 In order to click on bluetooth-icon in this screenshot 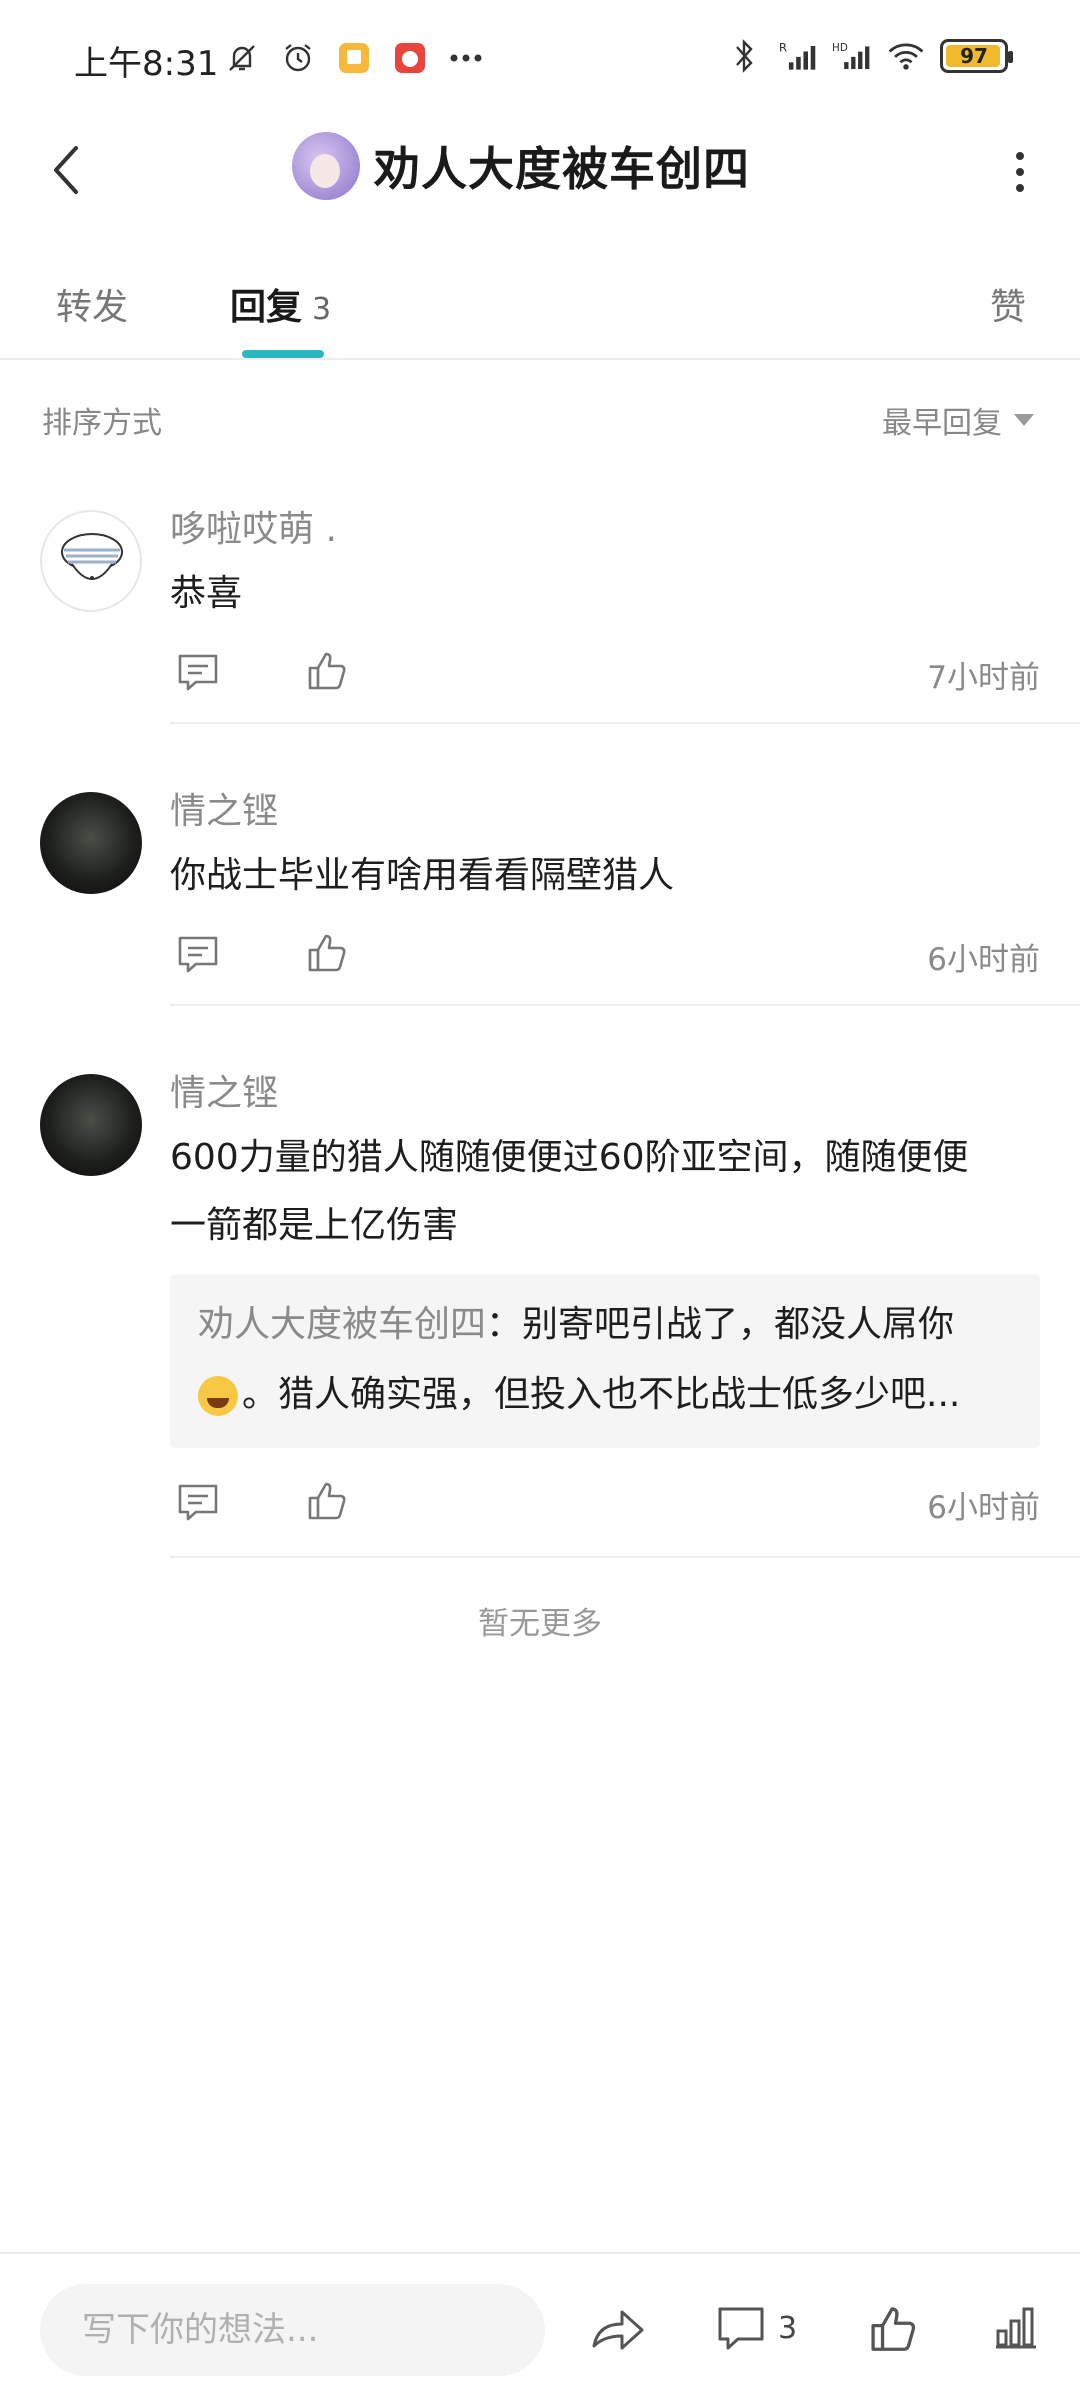, I will do `click(744, 56)`.